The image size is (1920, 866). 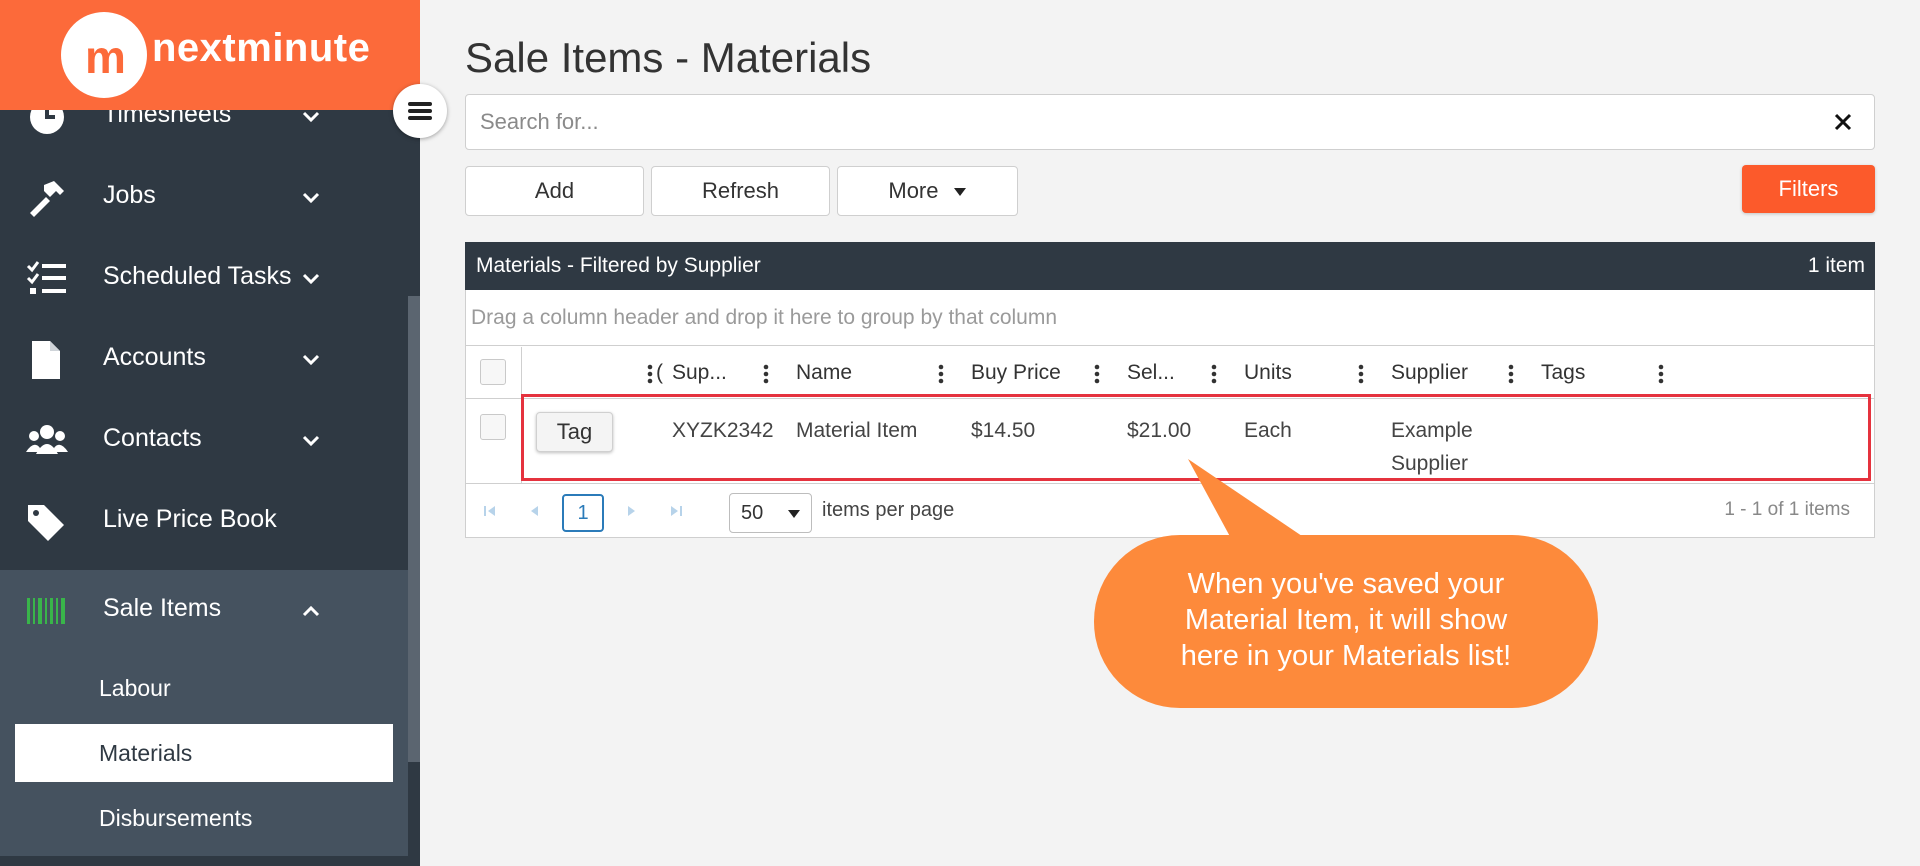 What do you see at coordinates (574, 432) in the screenshot?
I see `tag-button: Tag` at bounding box center [574, 432].